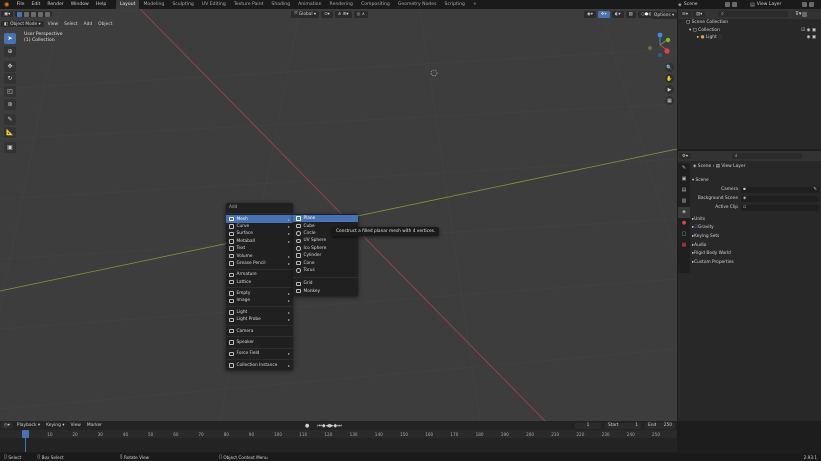 Image resolution: width=821 pixels, height=461 pixels. What do you see at coordinates (780, 207) in the screenshot?
I see `active-clip-field: ▫` at bounding box center [780, 207].